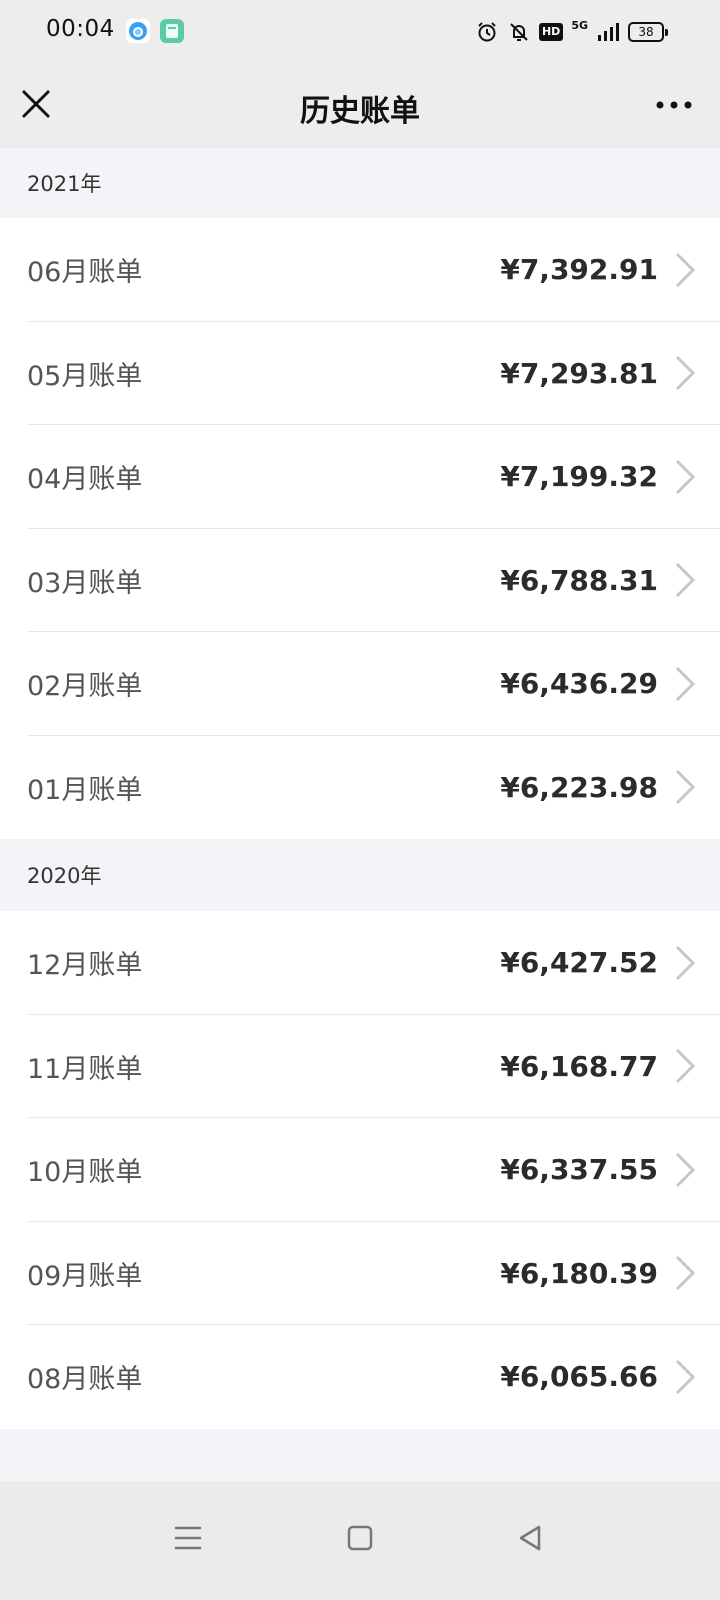  I want to click on bill-row: 01月账单 ¥6,223.98, so click(360, 788).